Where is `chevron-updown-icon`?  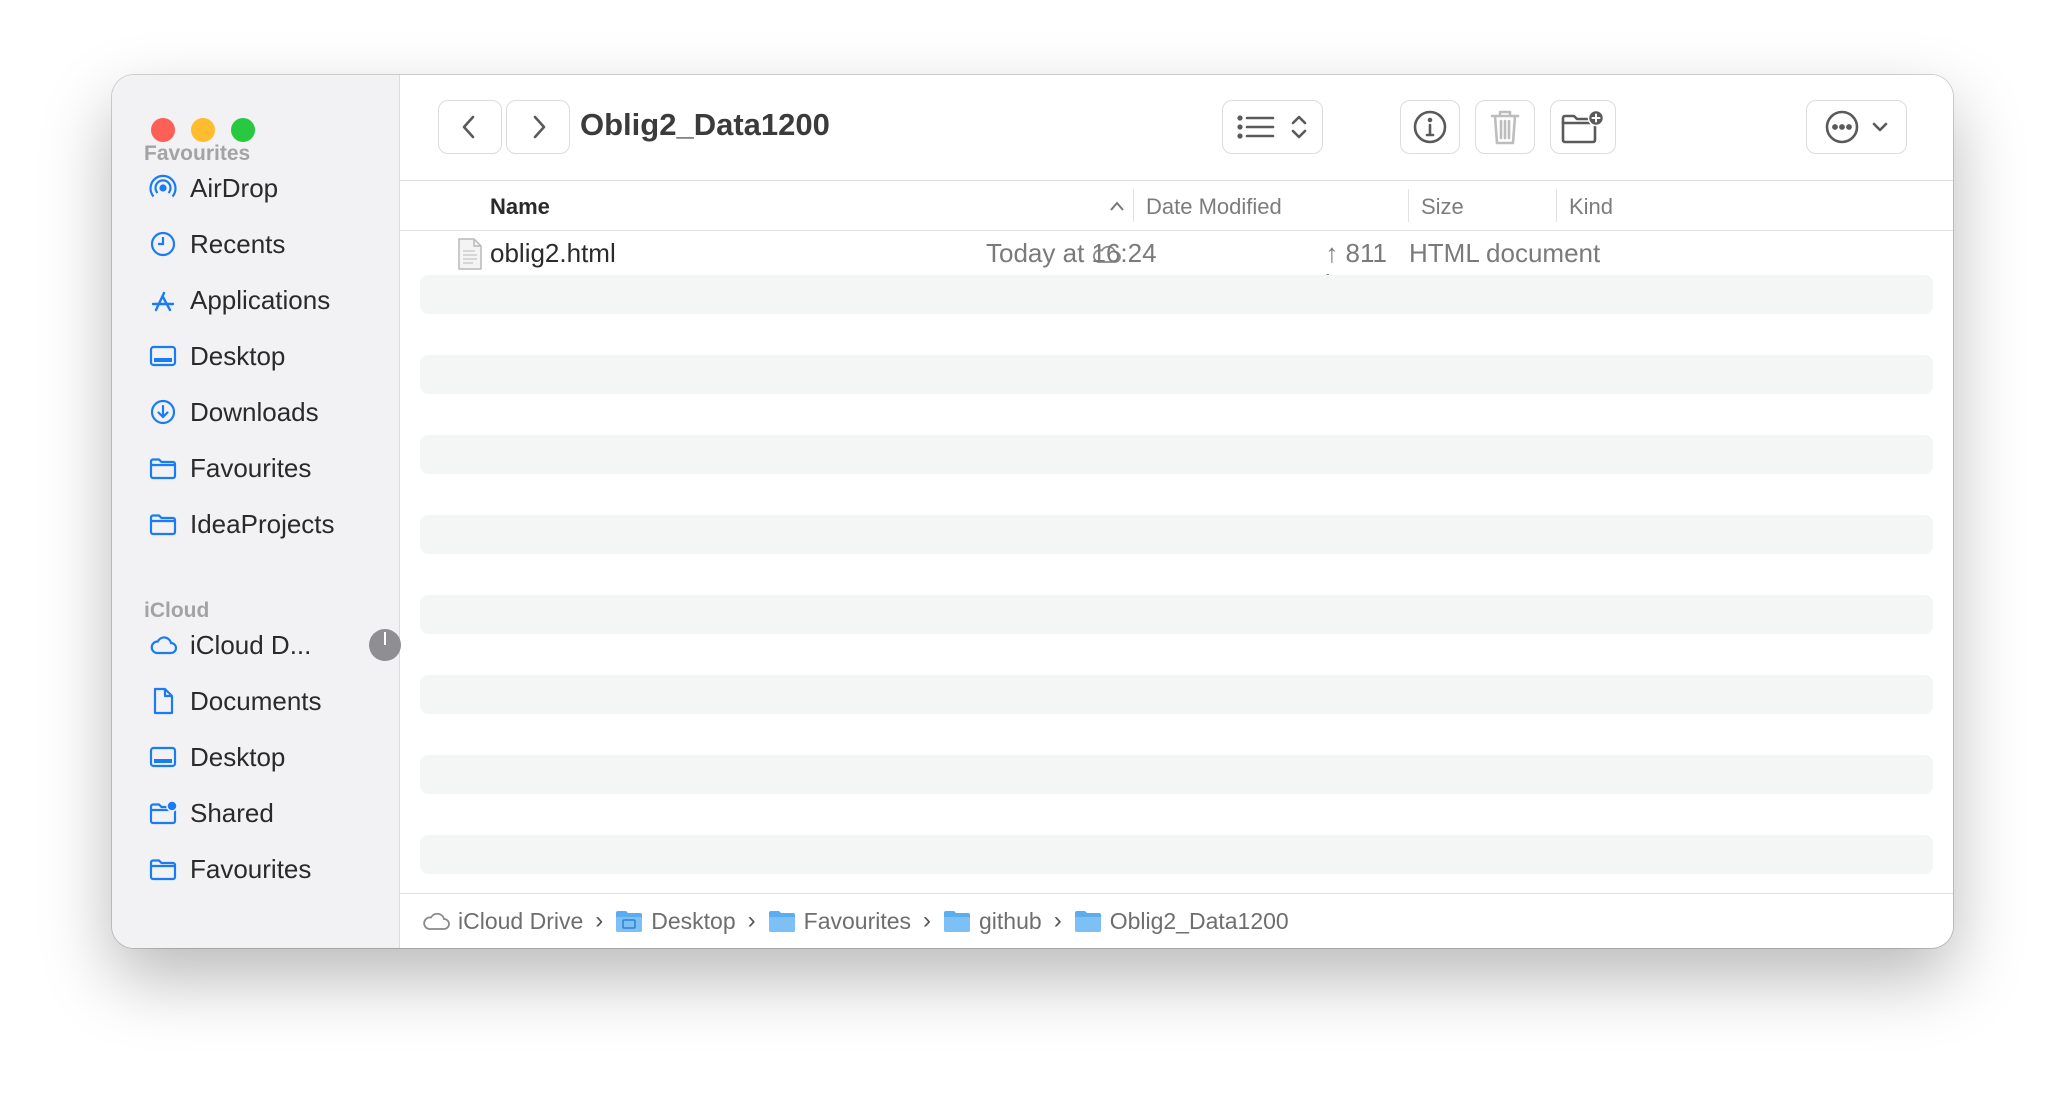 chevron-updown-icon is located at coordinates (1298, 127).